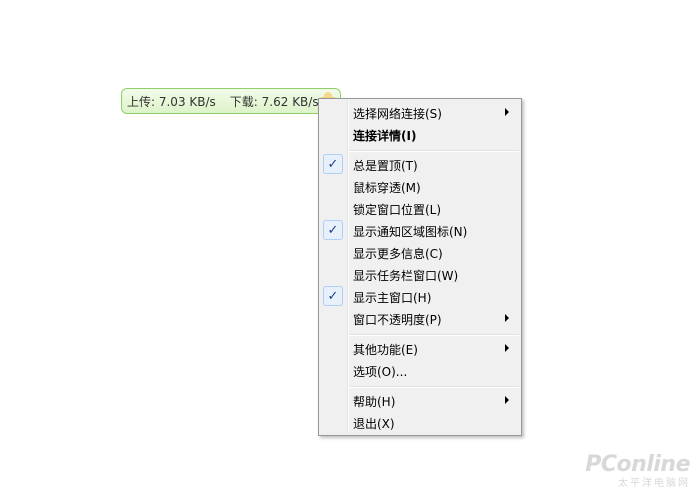  I want to click on menu-item-label: 窗口不透明度(P), so click(397, 320).